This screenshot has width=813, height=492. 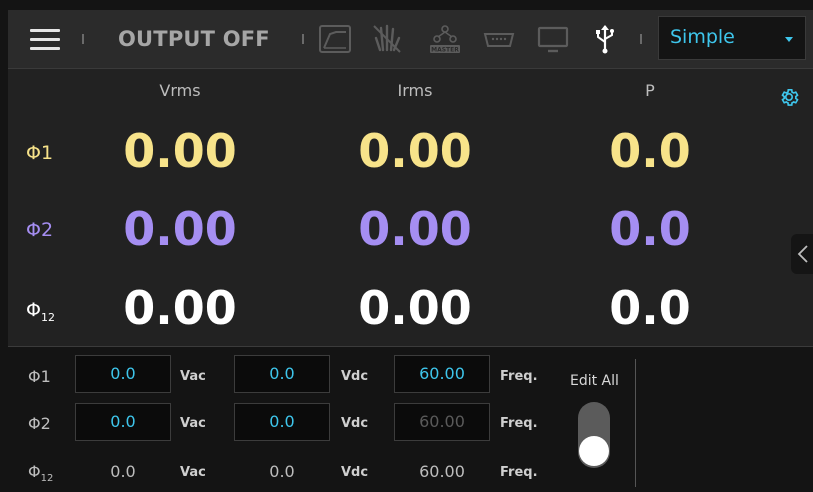 What do you see at coordinates (650, 229) in the screenshot?
I see `power-value-phase2: 0.0` at bounding box center [650, 229].